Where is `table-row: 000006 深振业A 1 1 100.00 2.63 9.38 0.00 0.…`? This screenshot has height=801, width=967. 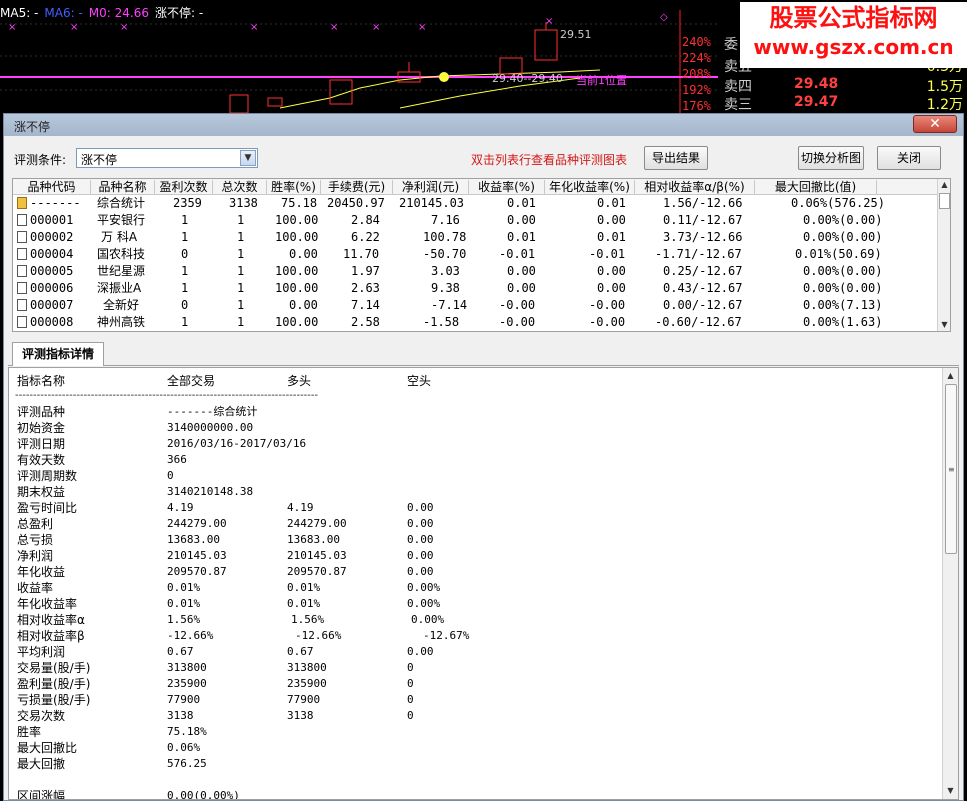 table-row: 000006 深振业A 1 1 100.00 2.63 9.38 0.00 0.… is located at coordinates (475, 288).